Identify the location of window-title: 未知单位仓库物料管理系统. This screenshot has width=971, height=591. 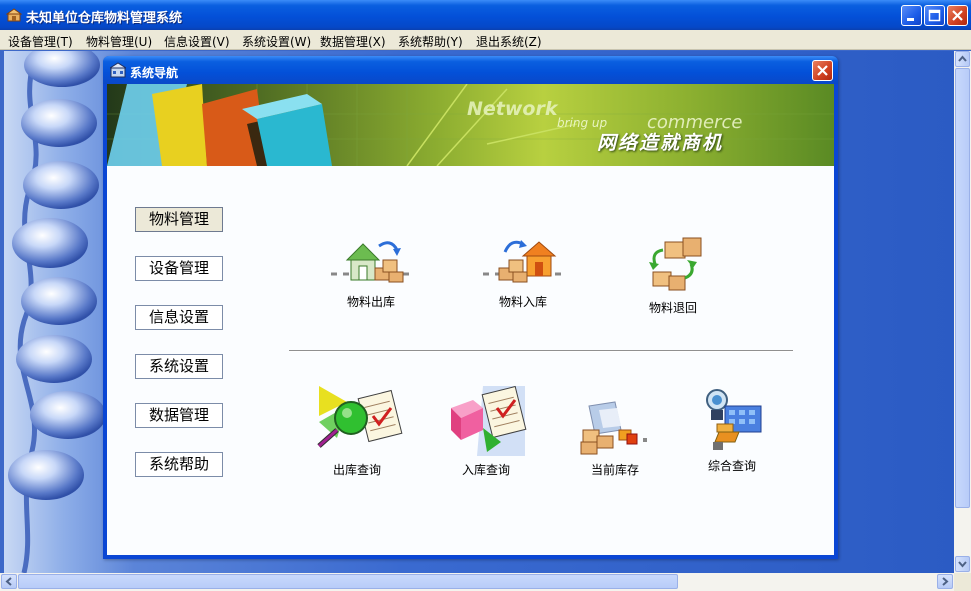
(104, 18).